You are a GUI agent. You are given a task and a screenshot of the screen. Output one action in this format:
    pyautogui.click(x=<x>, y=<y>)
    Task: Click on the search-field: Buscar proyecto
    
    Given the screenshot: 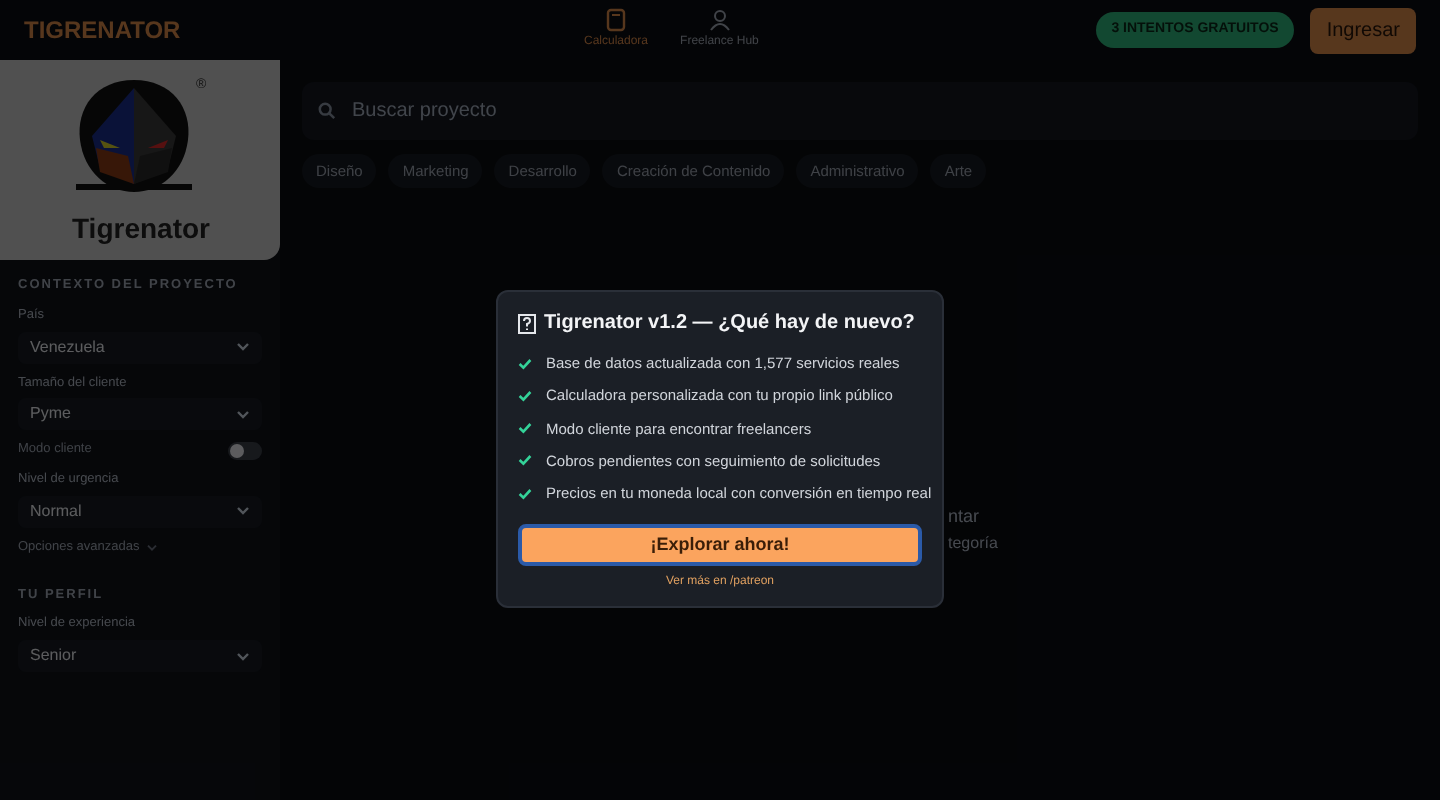 What is the action you would take?
    pyautogui.click(x=877, y=111)
    